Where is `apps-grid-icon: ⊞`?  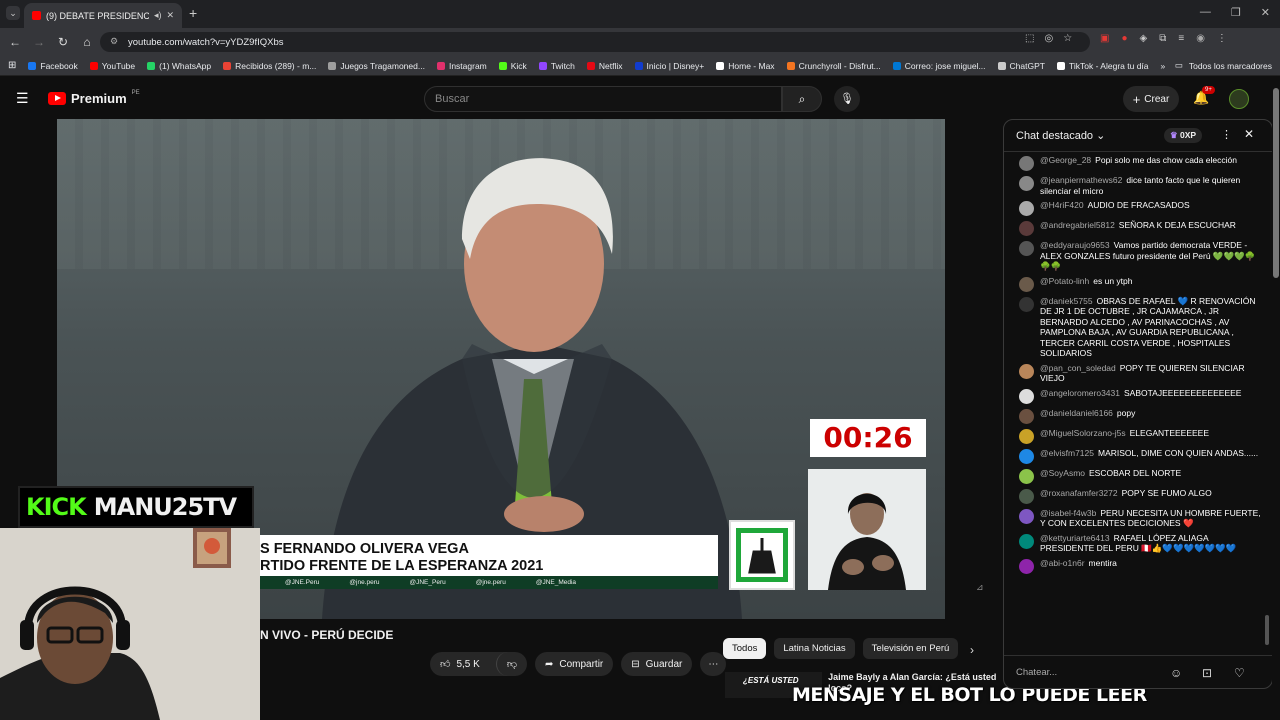
apps-grid-icon: ⊞ is located at coordinates (11, 65).